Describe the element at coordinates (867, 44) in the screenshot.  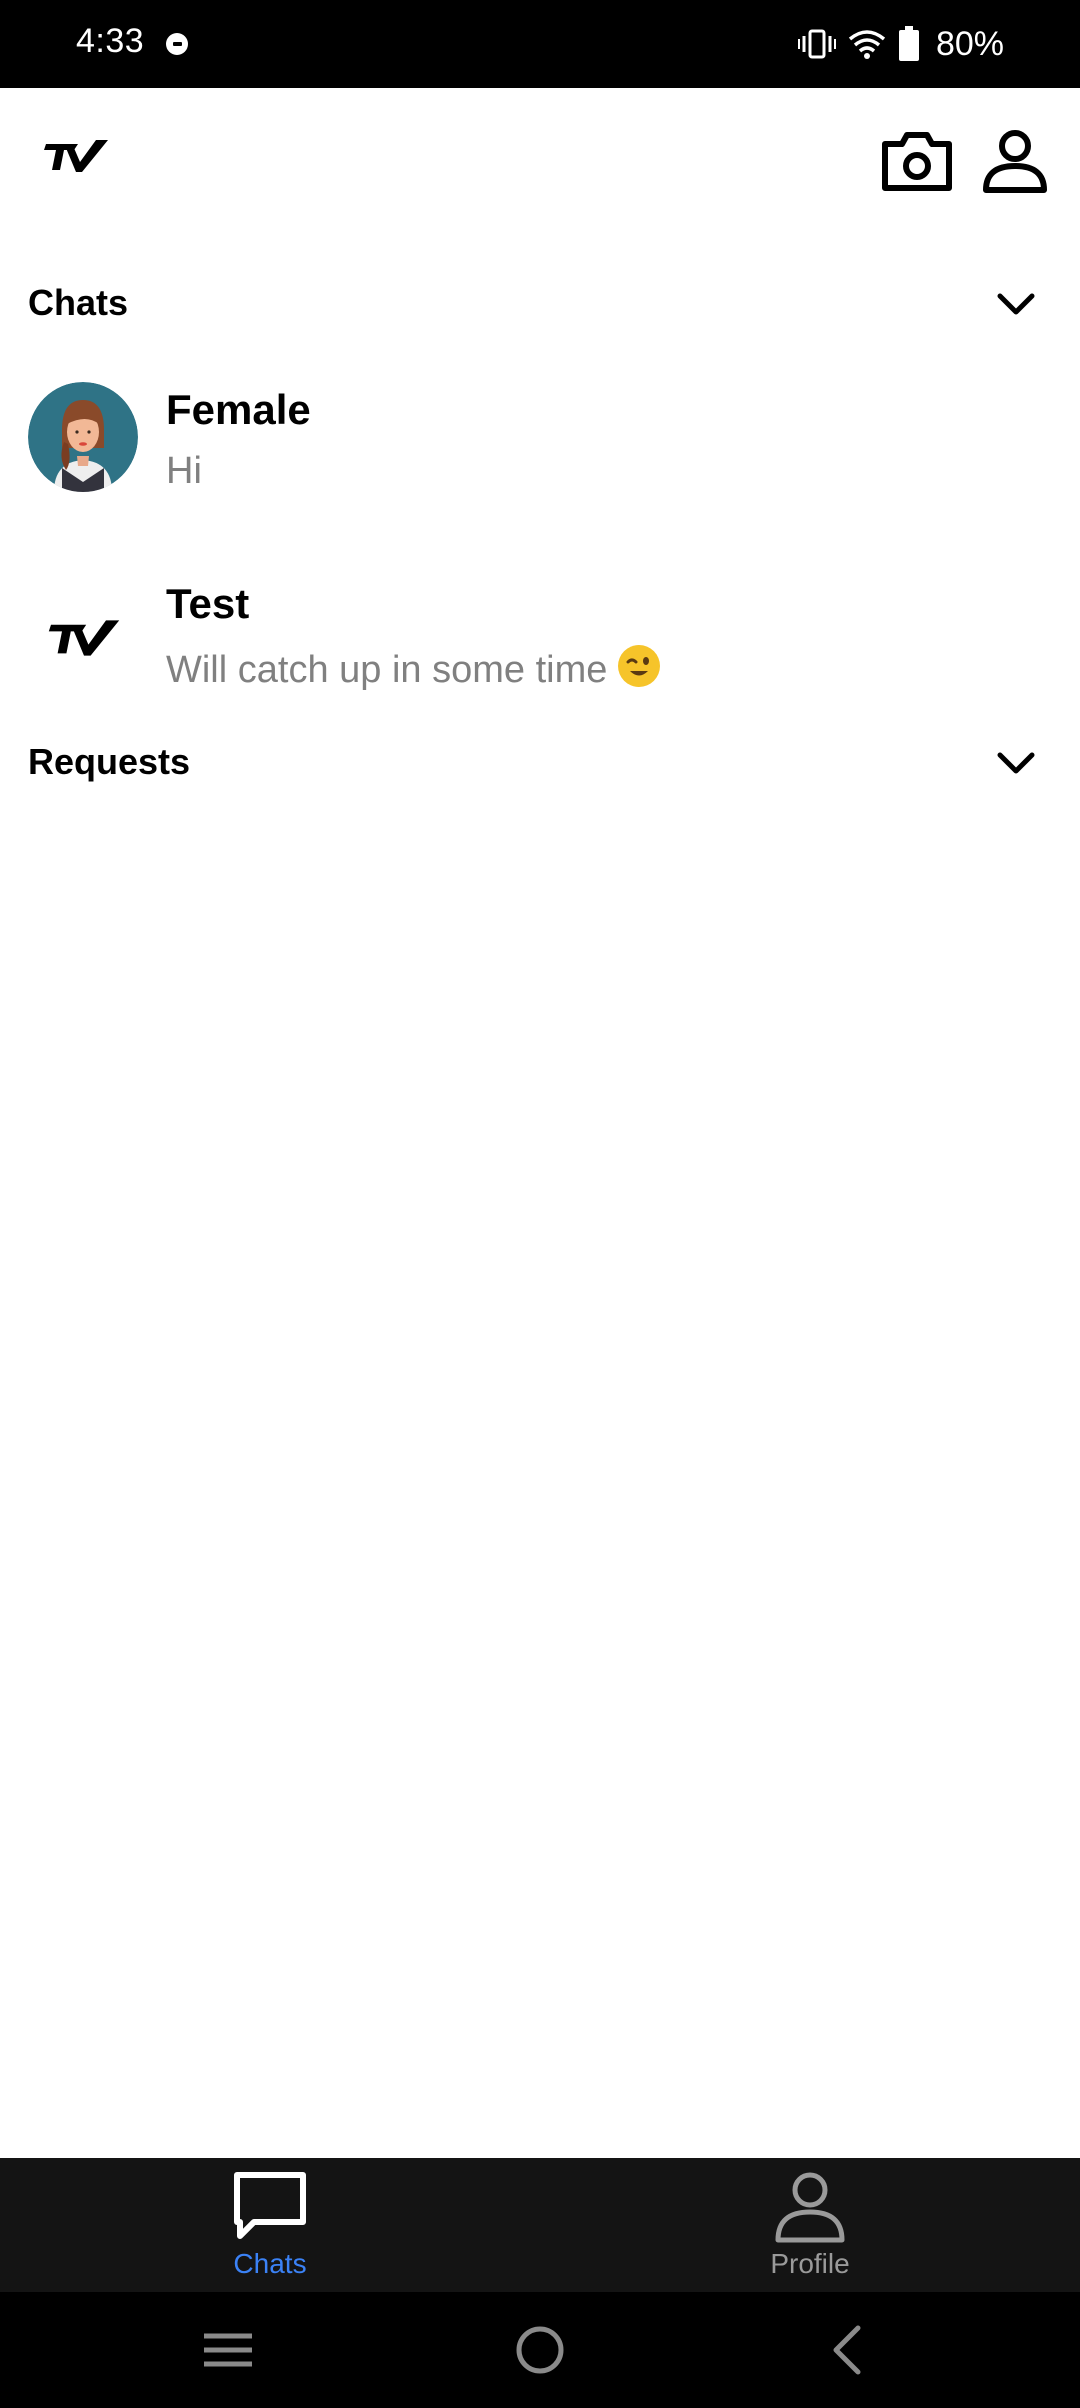
I see `wifi-icon` at that location.